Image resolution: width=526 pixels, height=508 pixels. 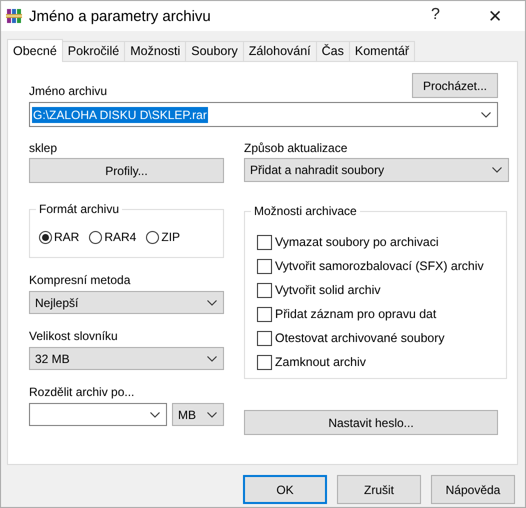 What do you see at coordinates (67, 237) in the screenshot?
I see `radio-label: RAR` at bounding box center [67, 237].